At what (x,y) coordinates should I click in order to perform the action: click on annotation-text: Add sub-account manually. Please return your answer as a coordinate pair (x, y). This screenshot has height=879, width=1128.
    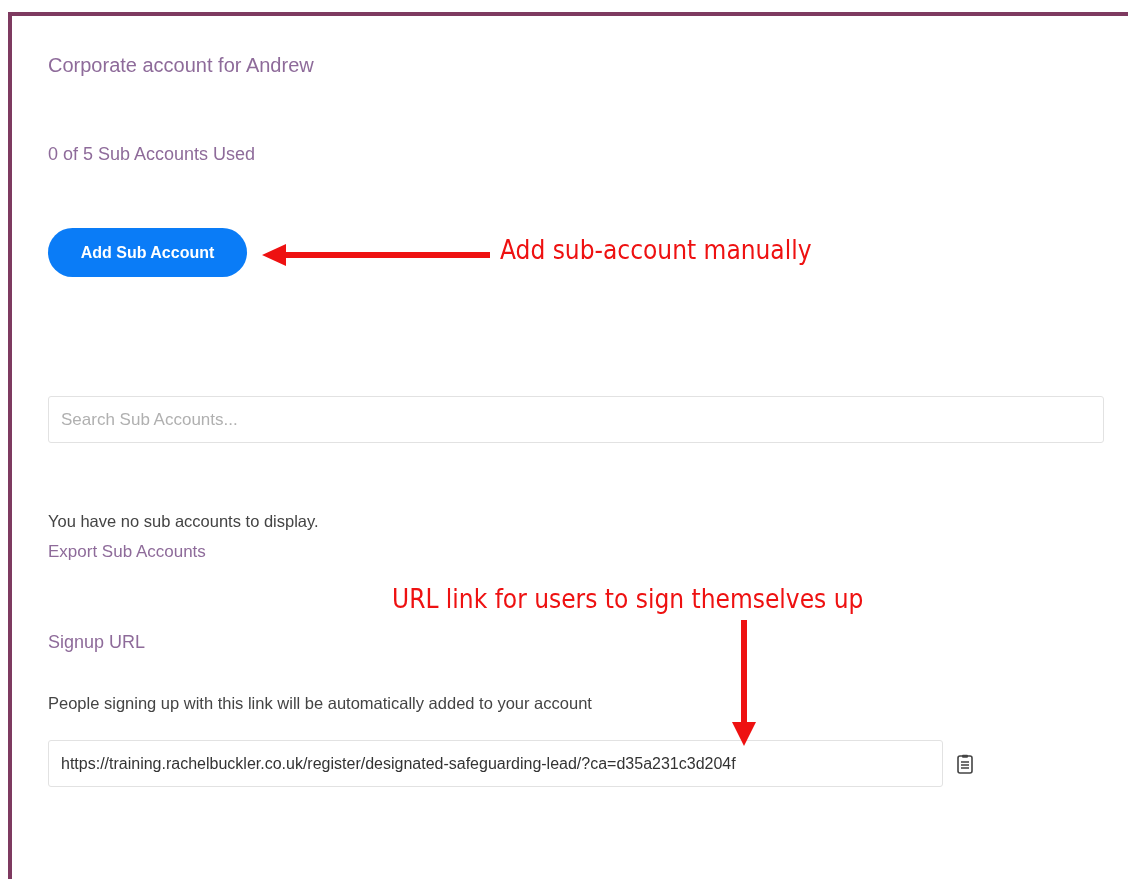
    Looking at the image, I should click on (656, 250).